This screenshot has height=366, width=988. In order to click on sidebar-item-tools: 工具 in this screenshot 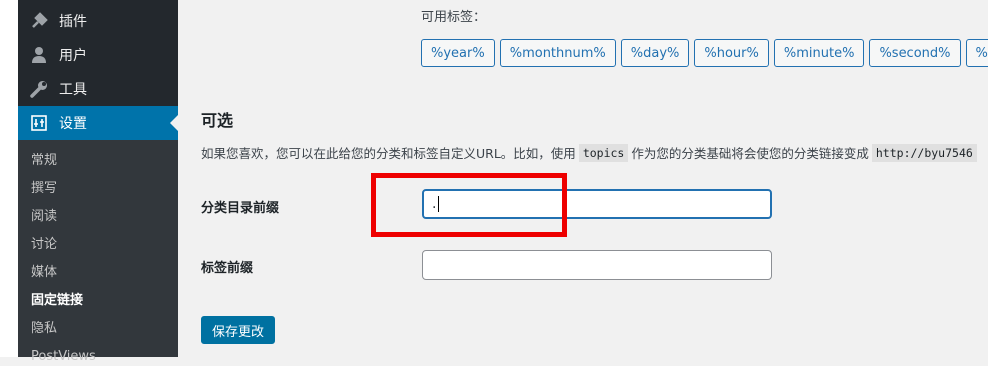, I will do `click(98, 89)`.